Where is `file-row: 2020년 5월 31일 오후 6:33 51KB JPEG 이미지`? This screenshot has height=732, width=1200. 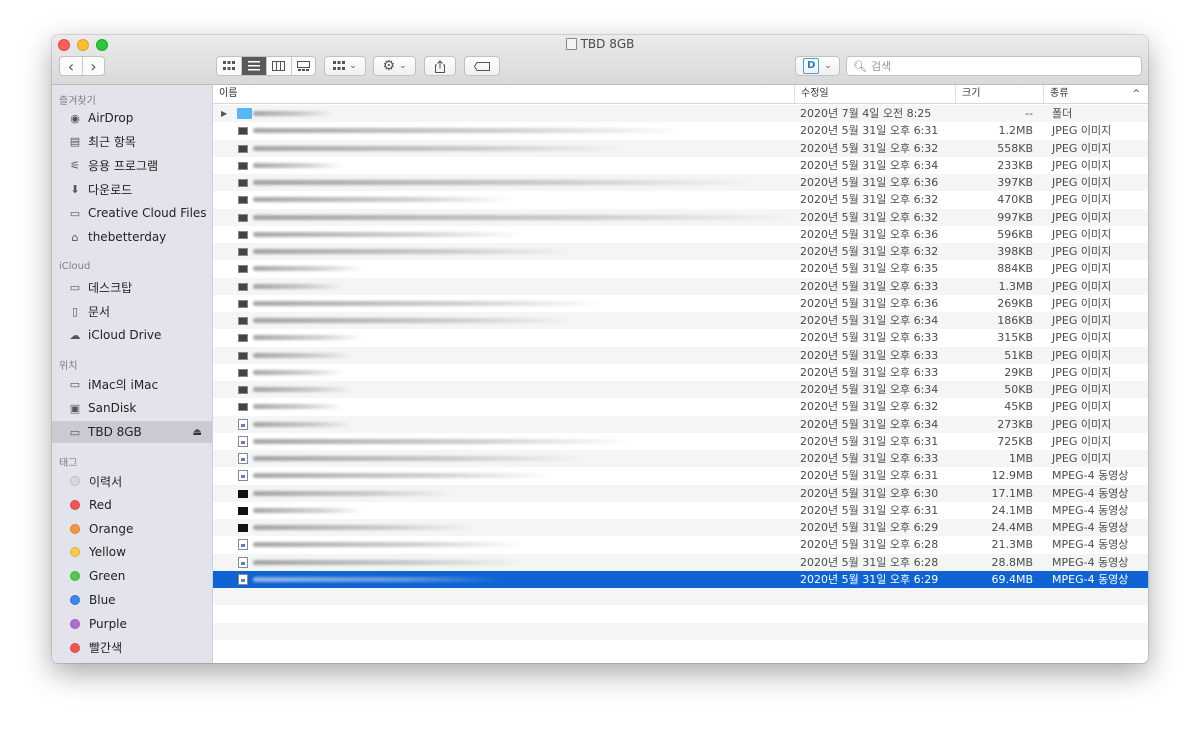
file-row: 2020년 5월 31일 오후 6:33 51KB JPEG 이미지 is located at coordinates (680, 355).